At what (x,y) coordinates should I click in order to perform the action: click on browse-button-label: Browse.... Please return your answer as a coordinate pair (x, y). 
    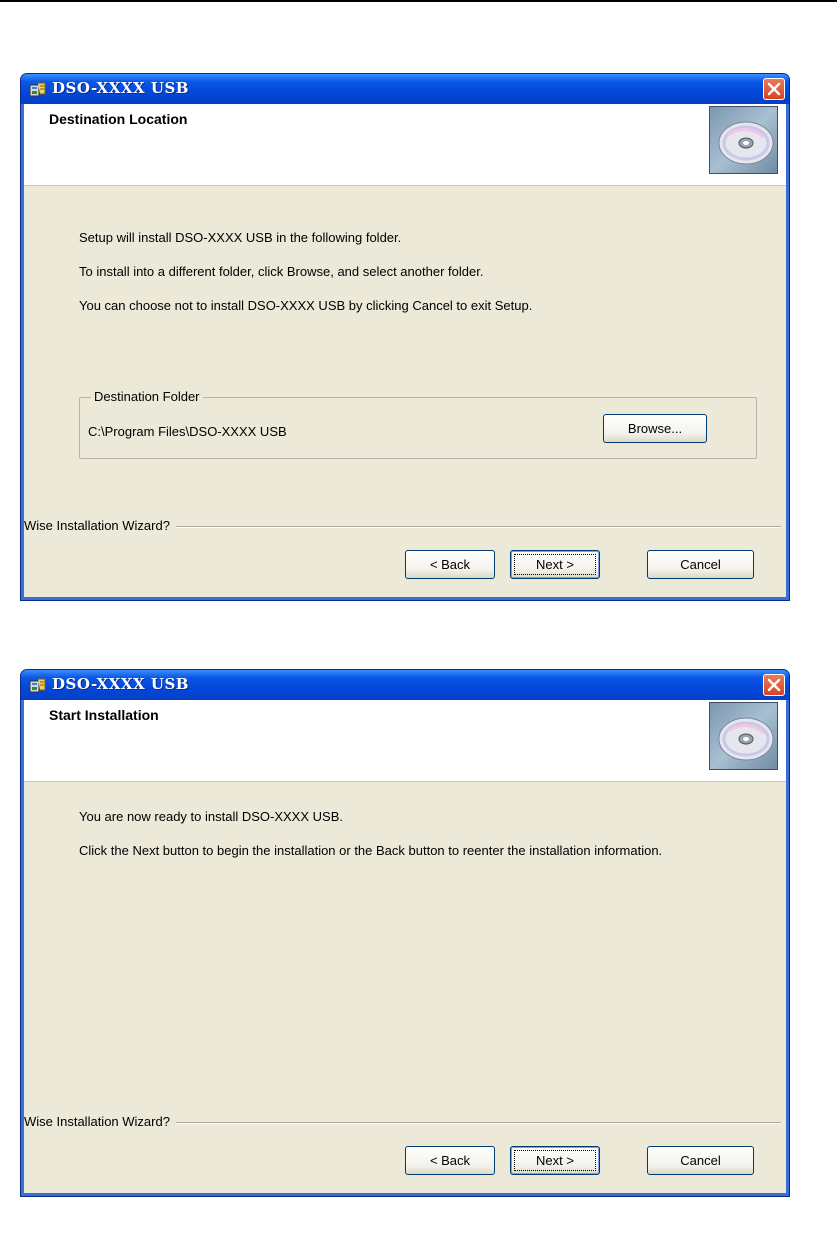
    Looking at the image, I should click on (655, 428).